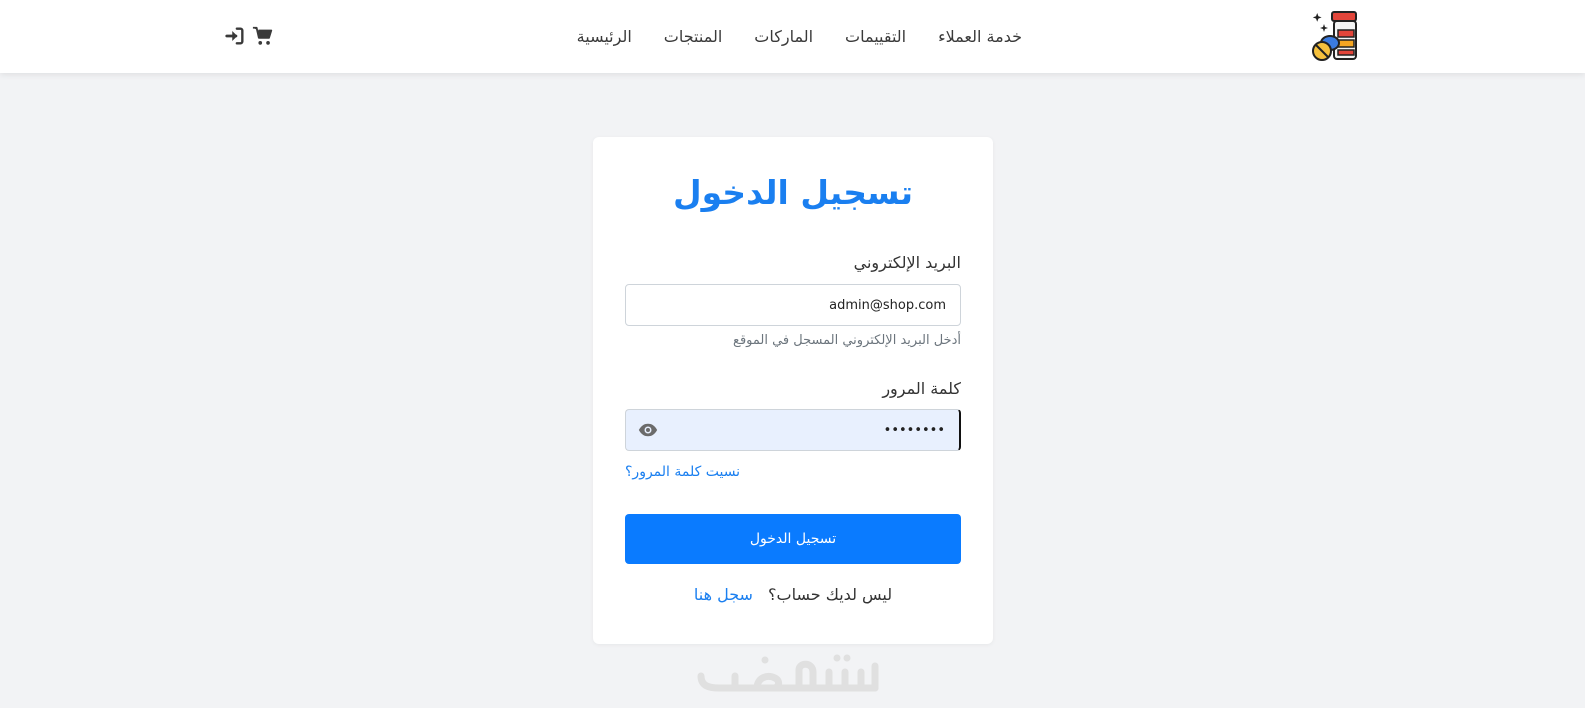 This screenshot has width=1585, height=708. What do you see at coordinates (847, 340) in the screenshot?
I see `email-help-text: أدخل البريد الإلكتروني المسجل في الموقع` at bounding box center [847, 340].